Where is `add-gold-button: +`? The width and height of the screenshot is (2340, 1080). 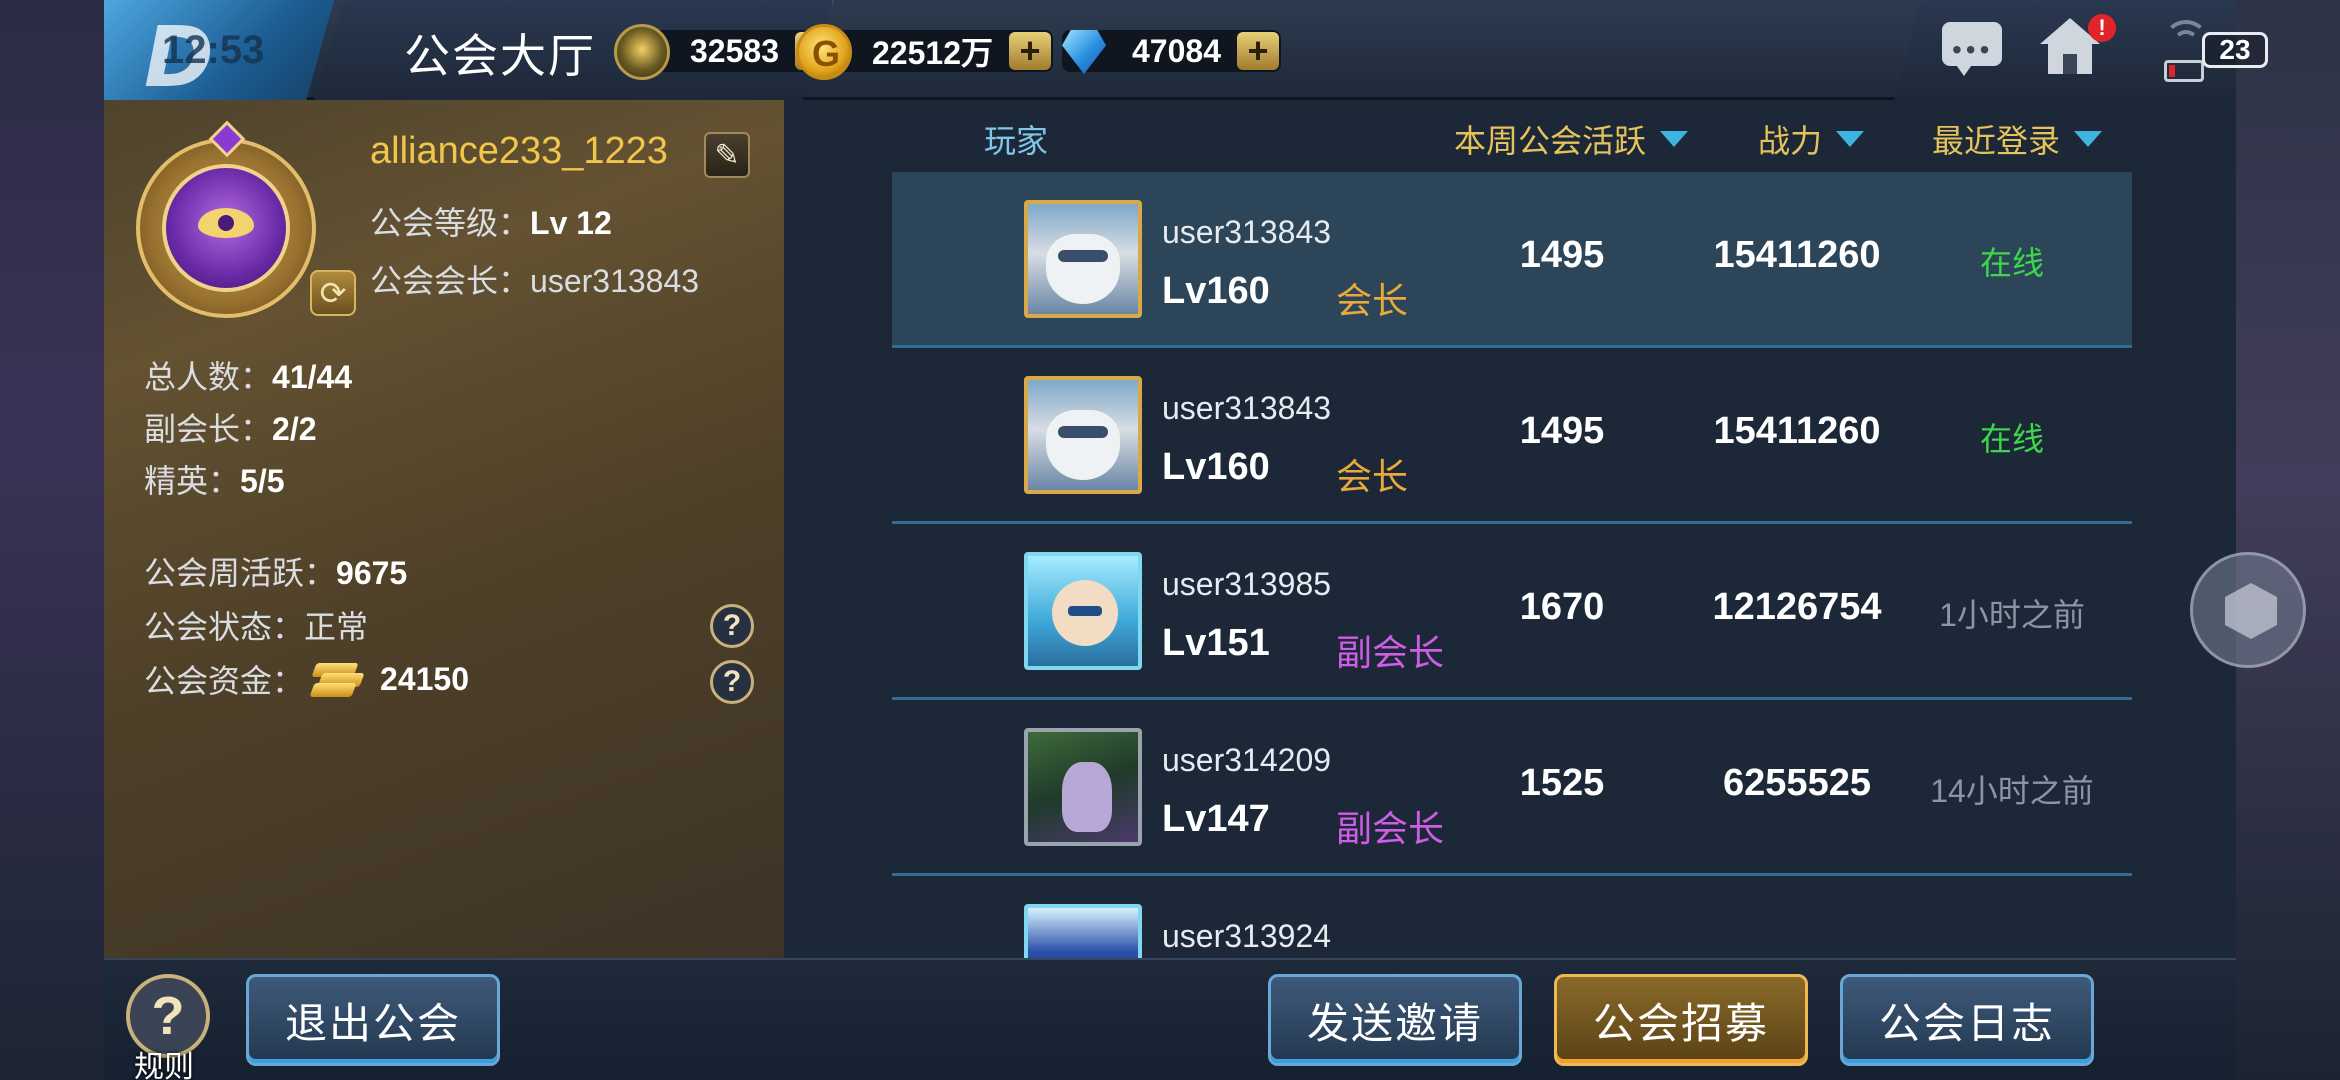
add-gold-button: + is located at coordinates (1030, 51).